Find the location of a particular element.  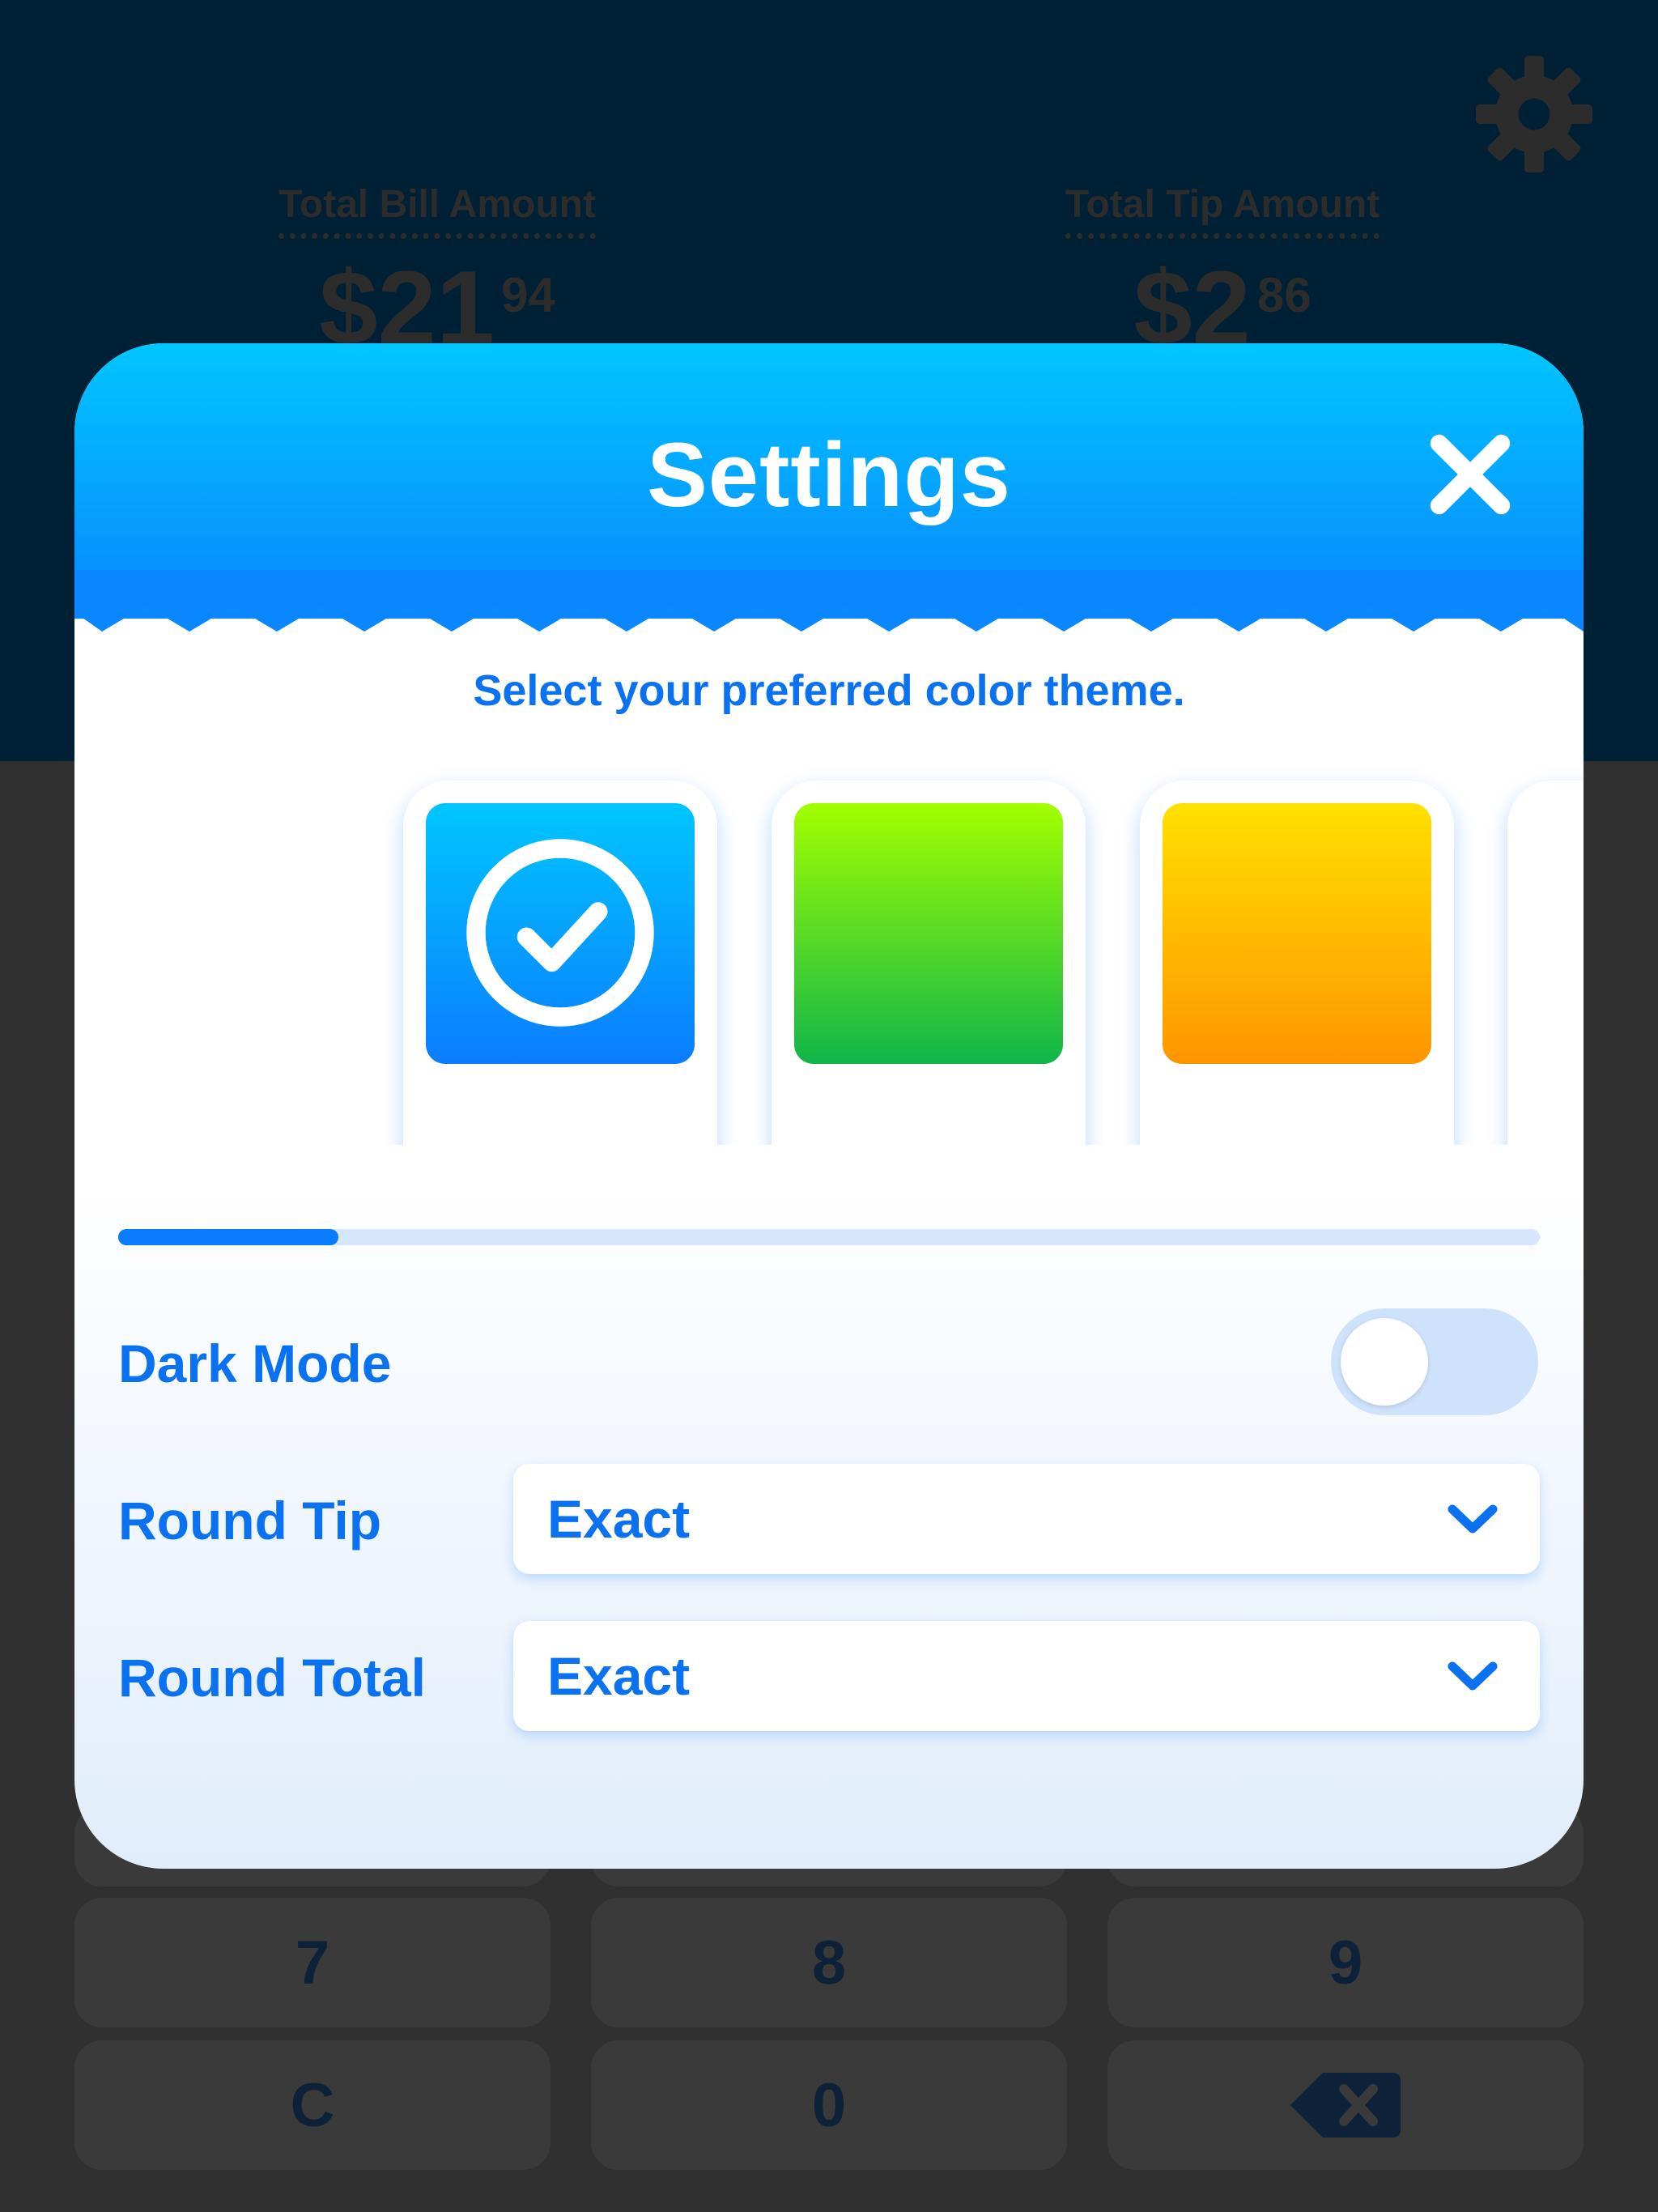

total-bill-label: Total Bill Amount is located at coordinates (437, 211).